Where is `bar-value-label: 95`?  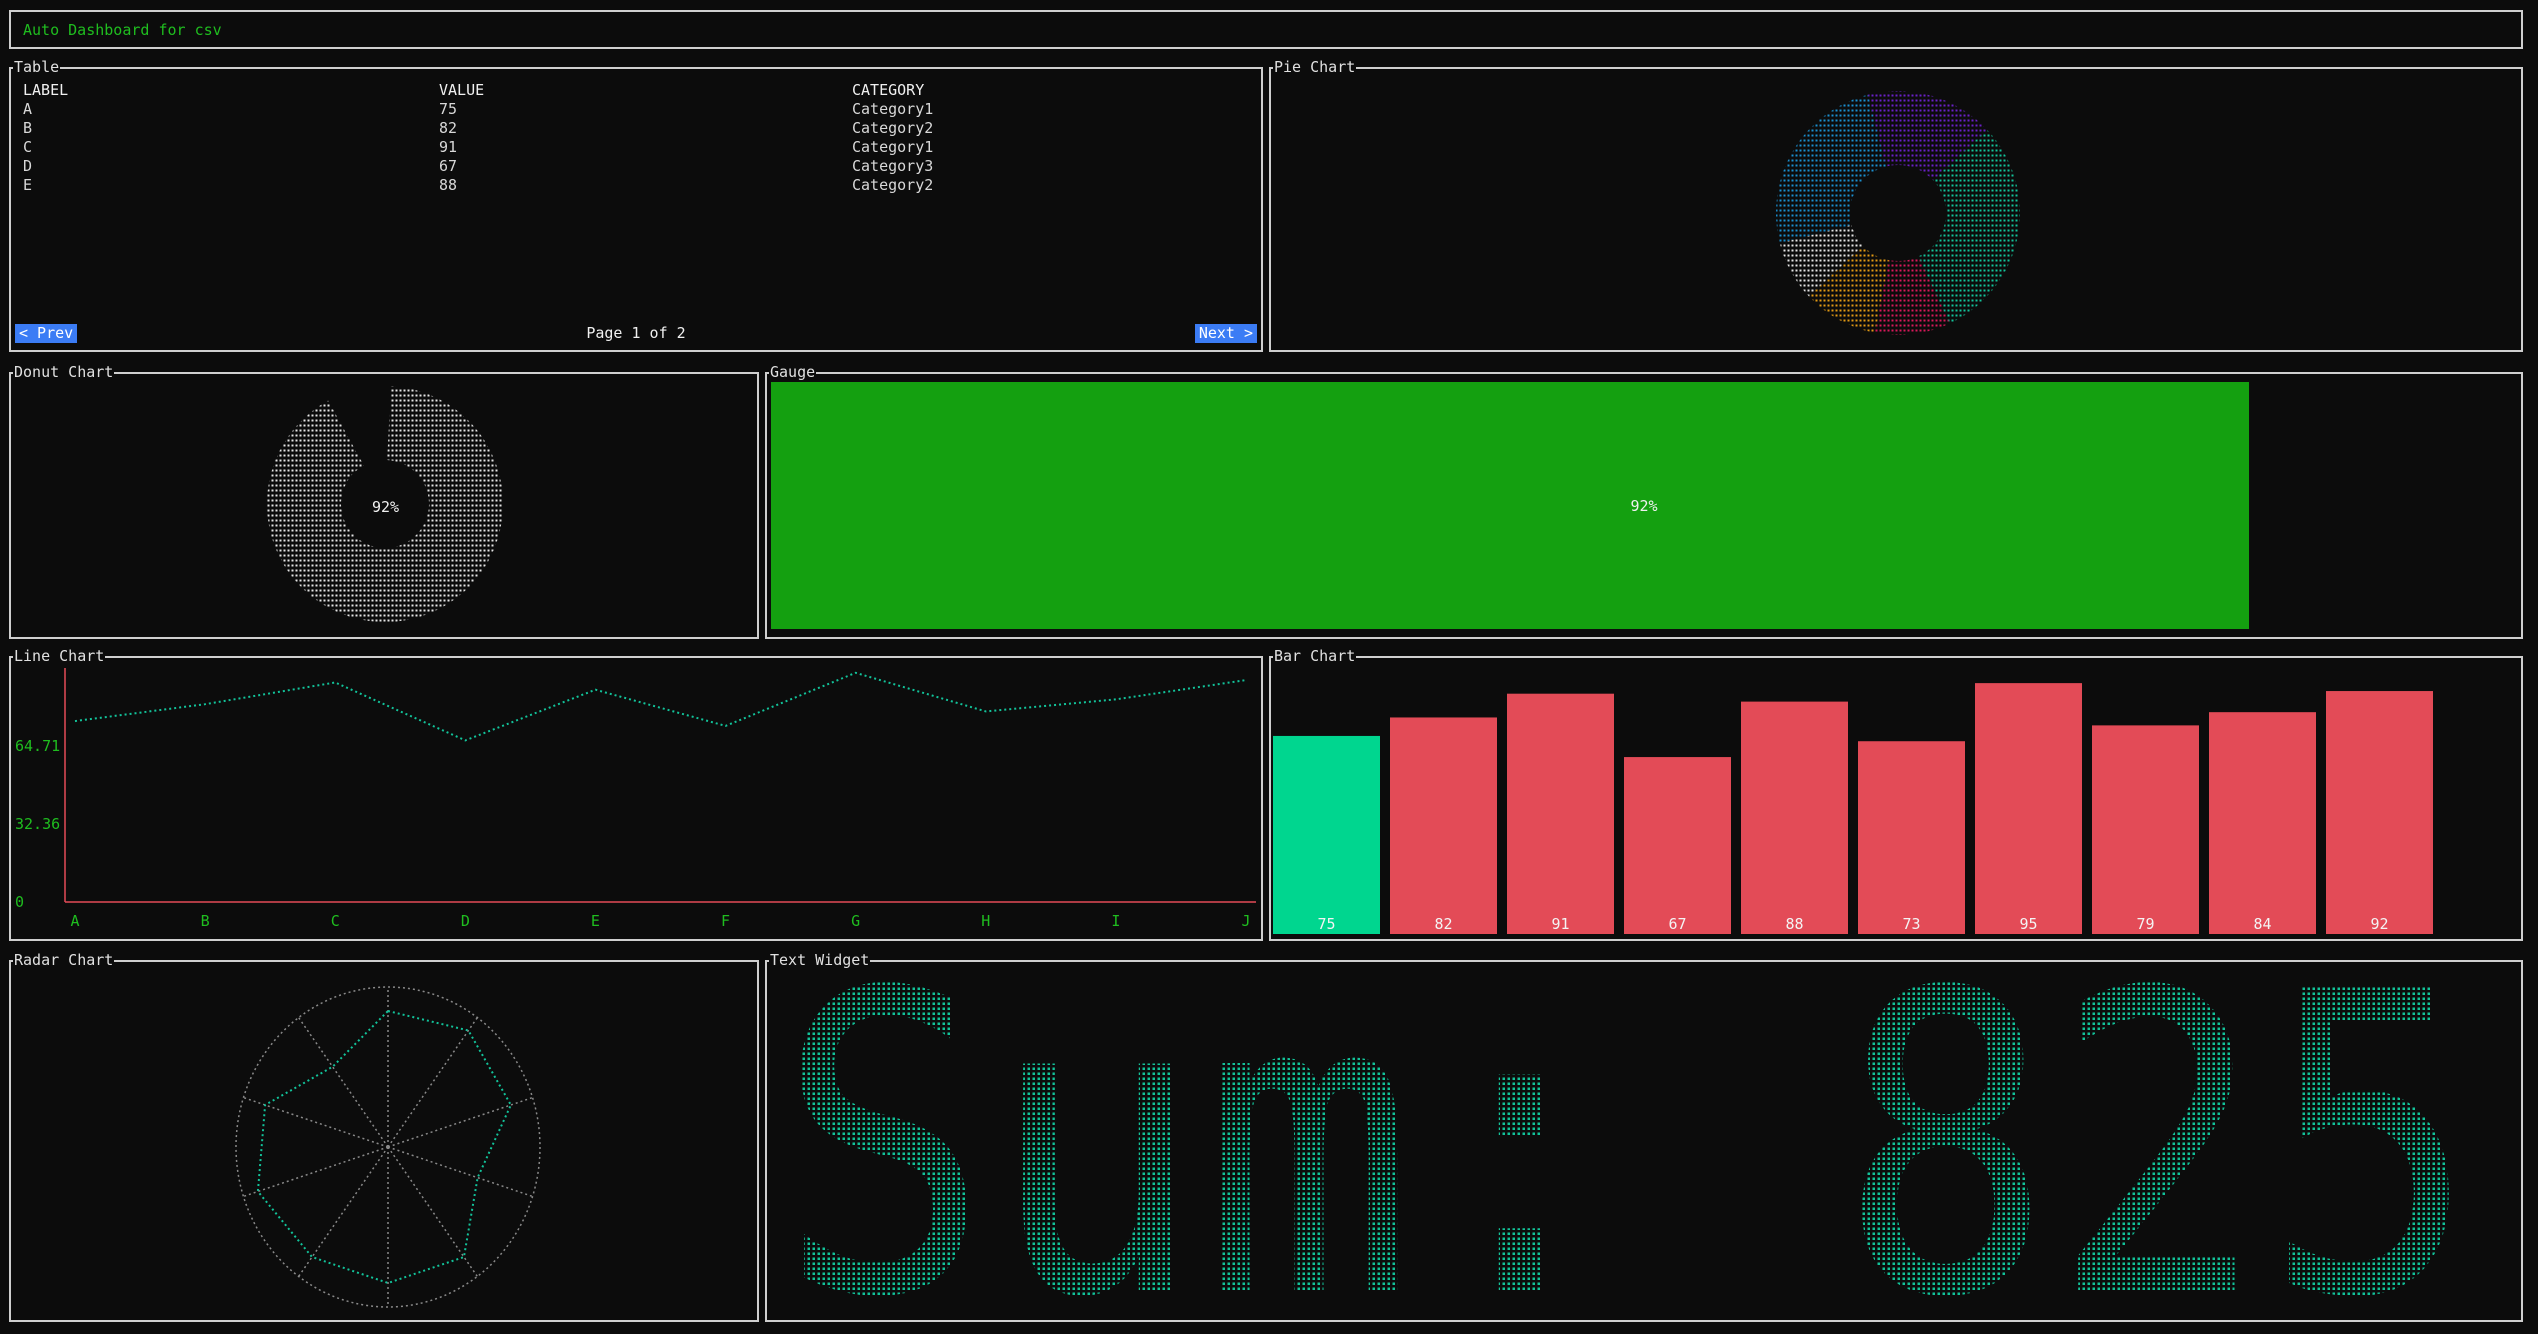 bar-value-label: 95 is located at coordinates (2028, 924).